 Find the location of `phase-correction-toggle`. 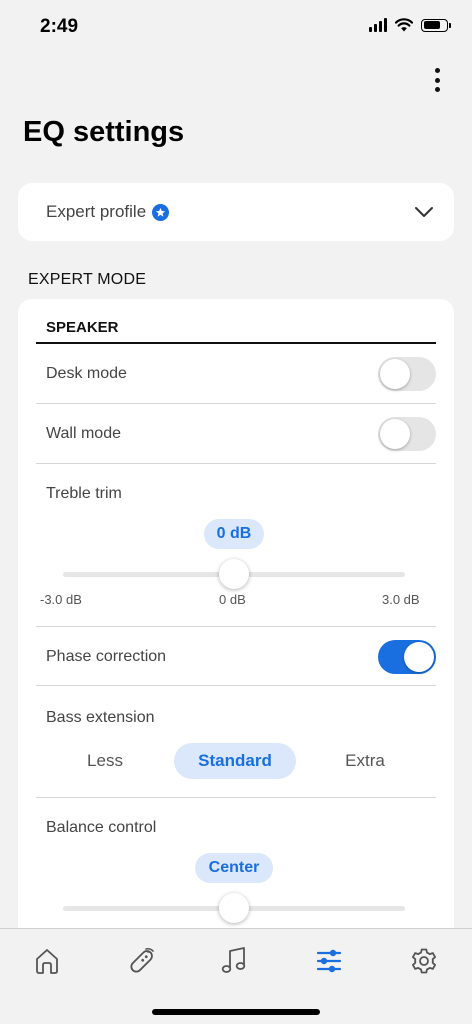

phase-correction-toggle is located at coordinates (407, 657).